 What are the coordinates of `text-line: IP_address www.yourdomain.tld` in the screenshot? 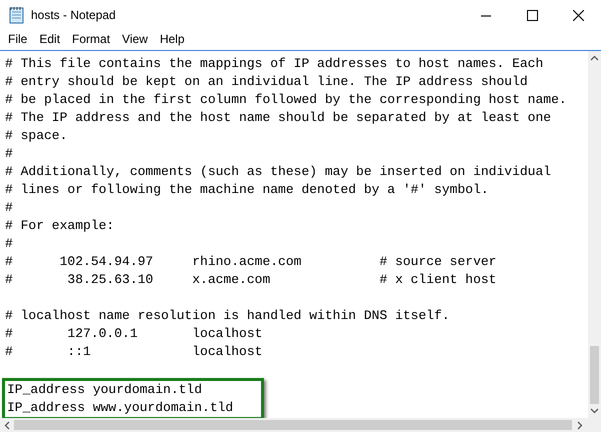 It's located at (120, 408).